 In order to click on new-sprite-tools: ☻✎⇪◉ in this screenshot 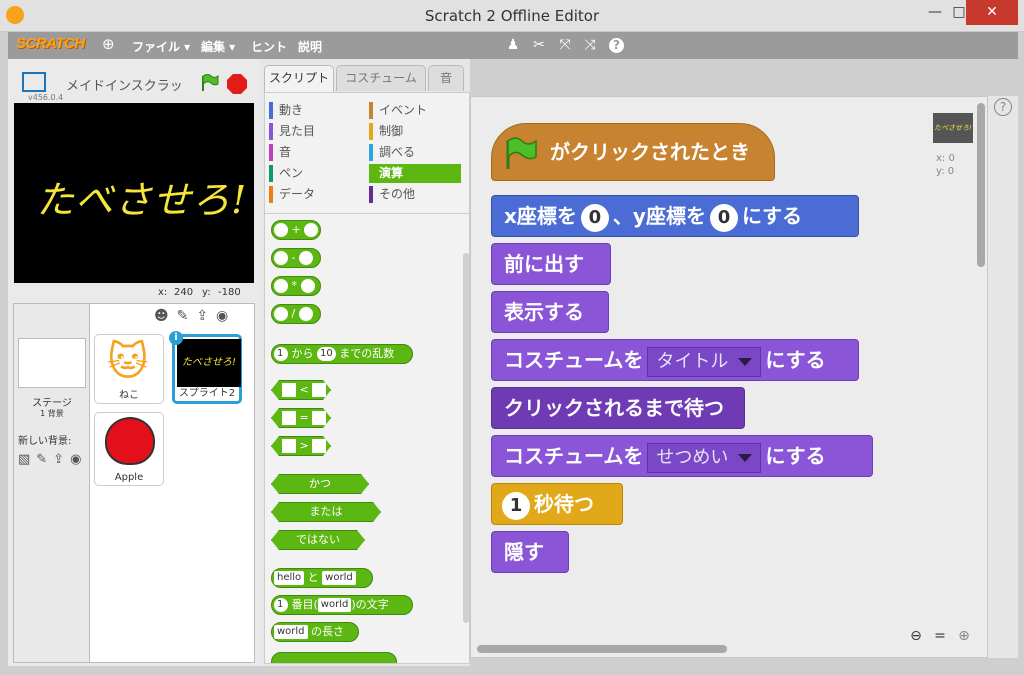, I will do `click(195, 316)`.